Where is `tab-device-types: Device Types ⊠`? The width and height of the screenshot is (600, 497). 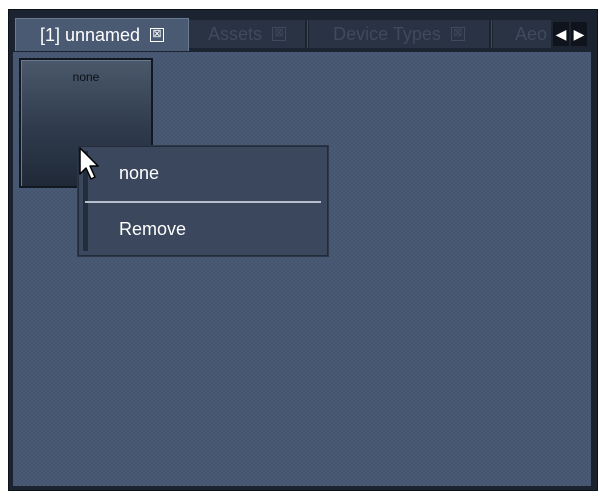 tab-device-types: Device Types ⊠ is located at coordinates (399, 34).